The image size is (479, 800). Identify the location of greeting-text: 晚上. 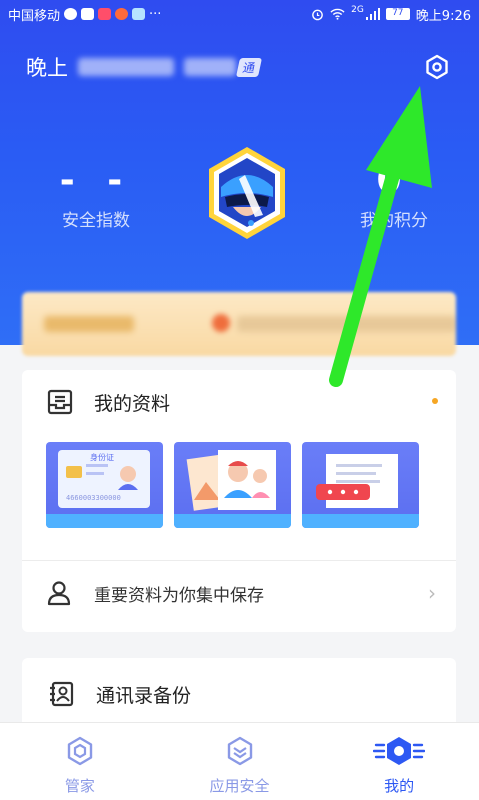
(47, 68).